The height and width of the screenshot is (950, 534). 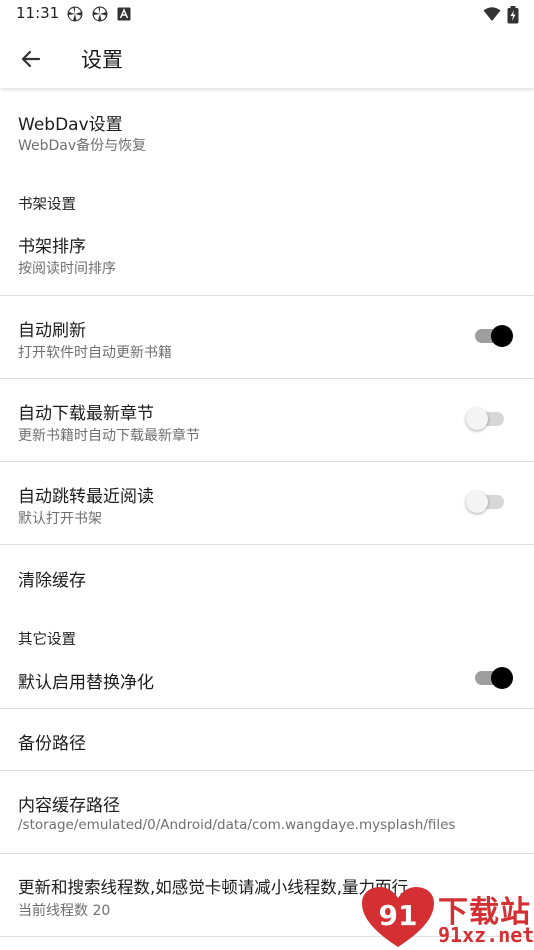 I want to click on pref-title: 自动跳转最近阅读, so click(x=86, y=497).